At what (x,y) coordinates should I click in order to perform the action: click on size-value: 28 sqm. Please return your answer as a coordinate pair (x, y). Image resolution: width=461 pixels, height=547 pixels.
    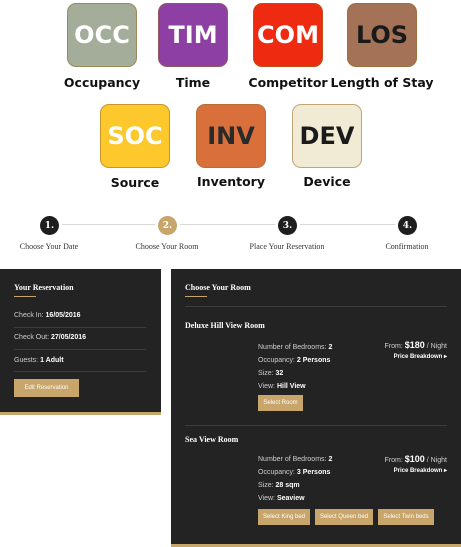
    Looking at the image, I should click on (287, 485).